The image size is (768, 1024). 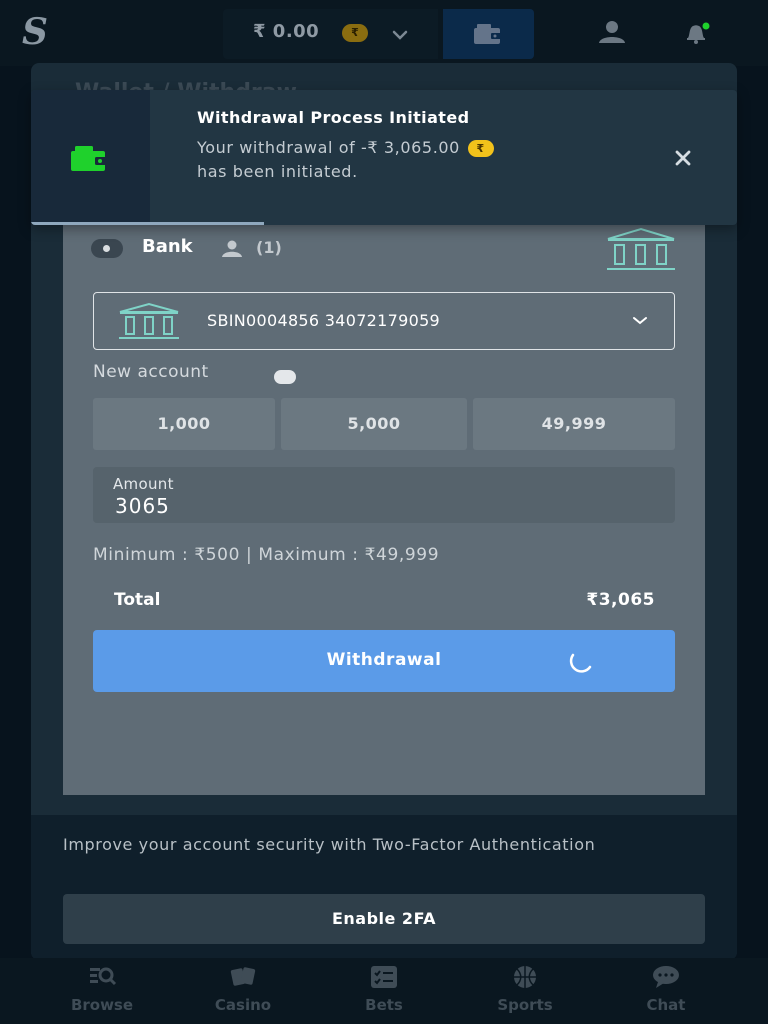 What do you see at coordinates (384, 661) in the screenshot?
I see `withdrawal-button: Withdrawal` at bounding box center [384, 661].